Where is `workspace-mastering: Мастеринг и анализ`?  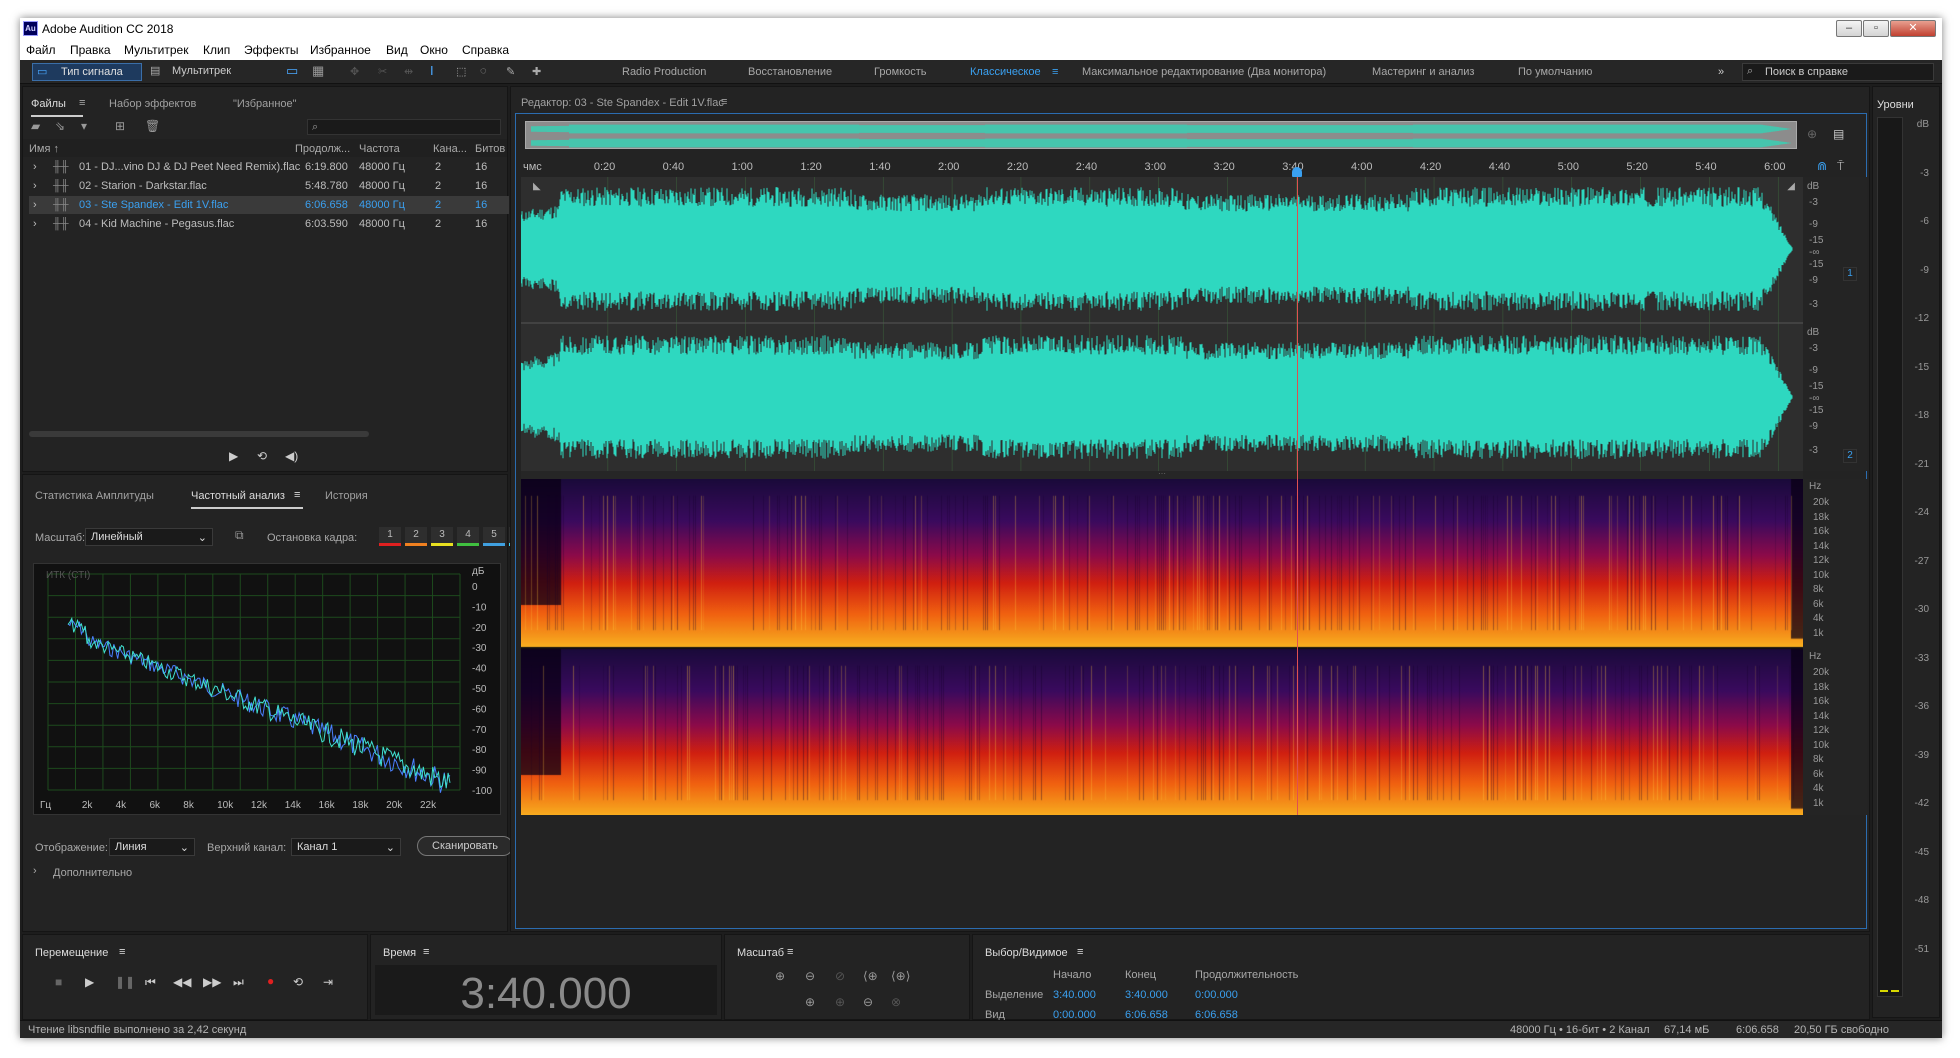 workspace-mastering: Мастеринг и анализ is located at coordinates (1423, 72).